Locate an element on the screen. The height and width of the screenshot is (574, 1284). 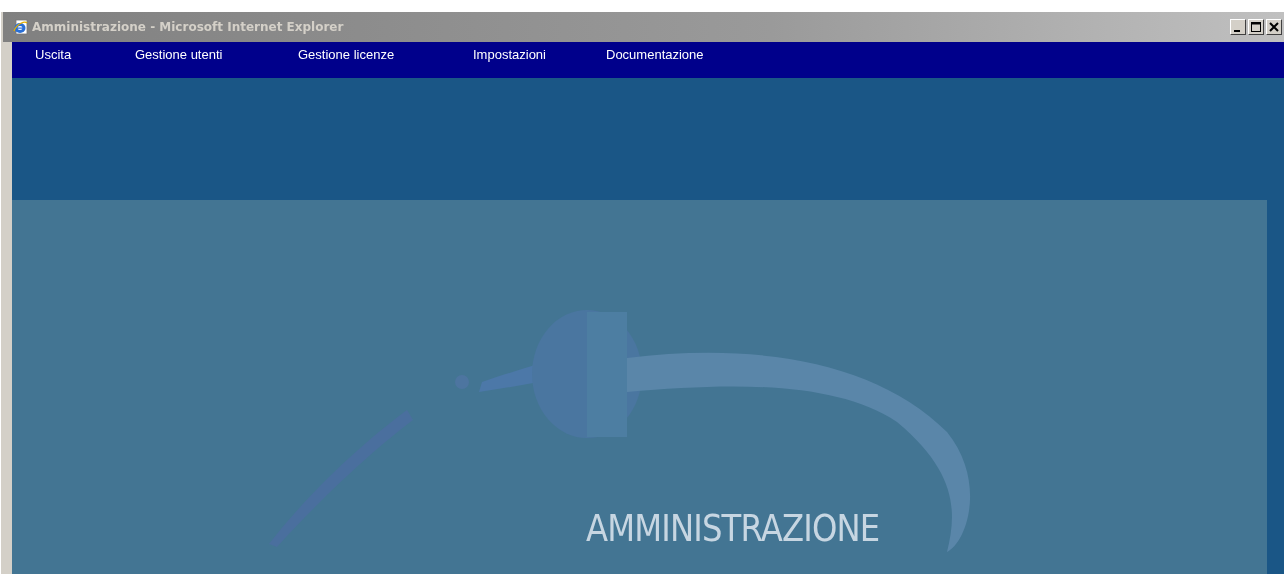
maximize-icon is located at coordinates (1256, 27).